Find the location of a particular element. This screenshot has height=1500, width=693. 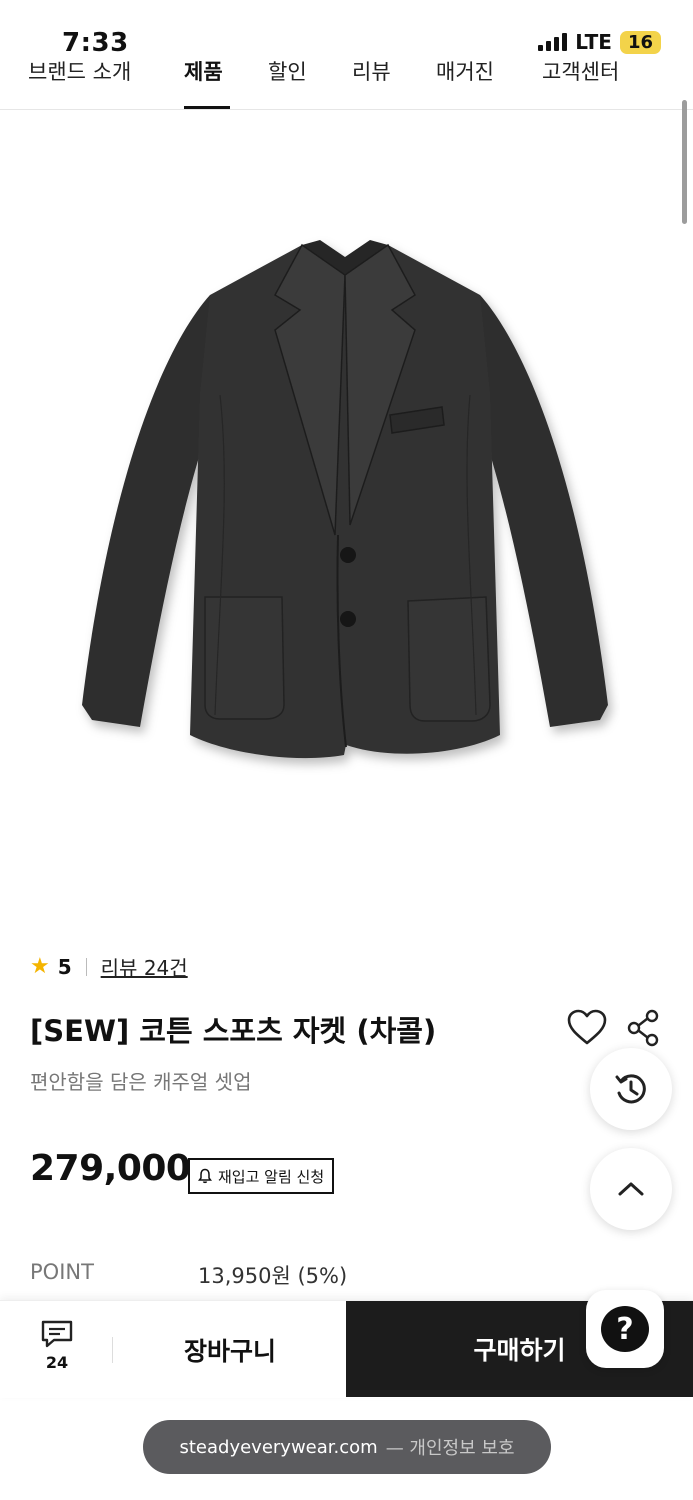

scrollbar is located at coordinates (684, 162).